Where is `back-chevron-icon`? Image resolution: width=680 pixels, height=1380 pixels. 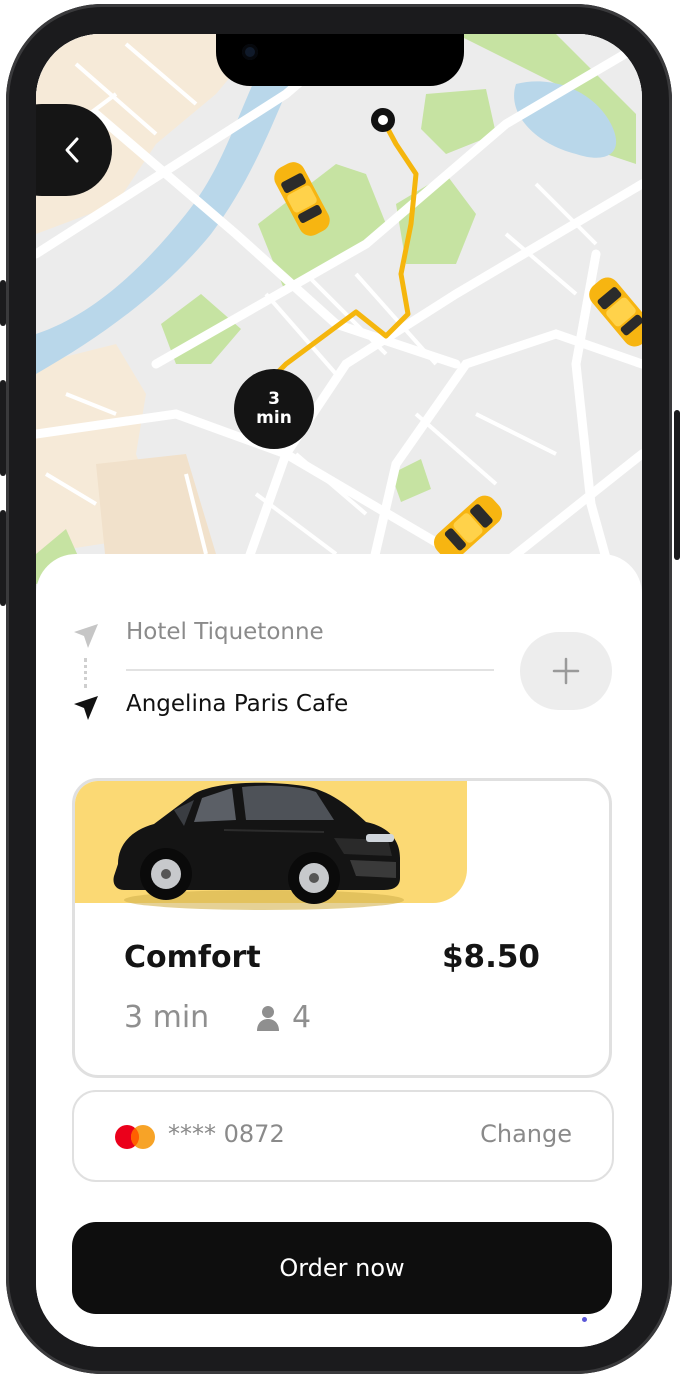 back-chevron-icon is located at coordinates (72, 150).